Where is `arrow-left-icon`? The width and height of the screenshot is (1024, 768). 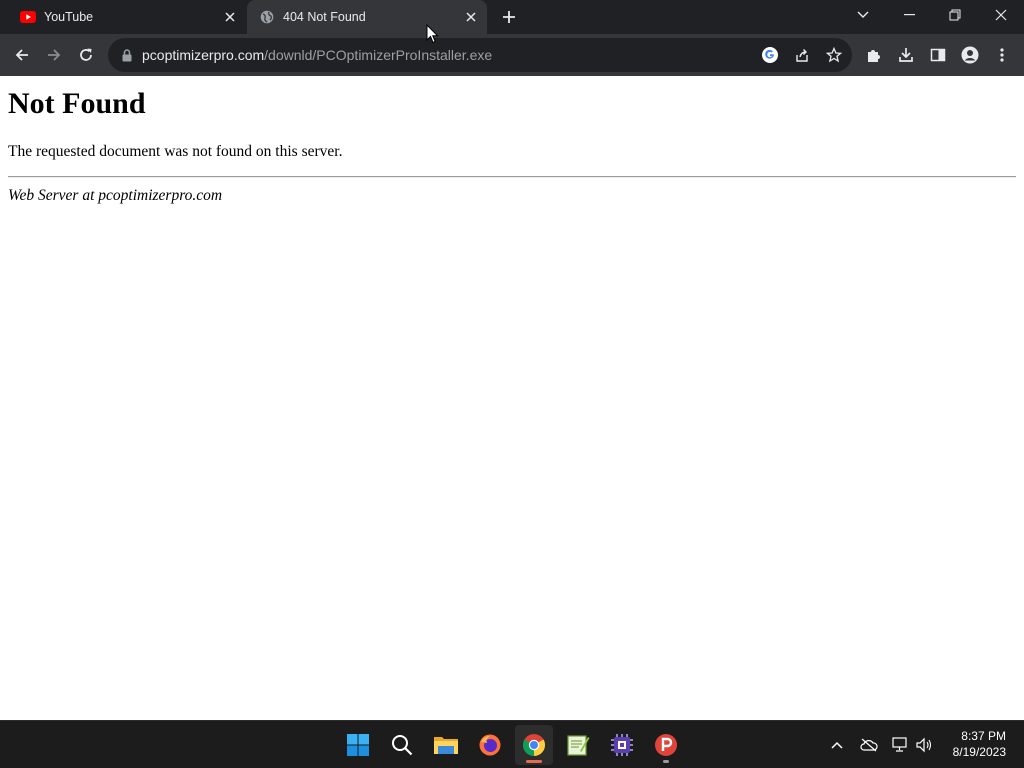
arrow-left-icon is located at coordinates (21, 55).